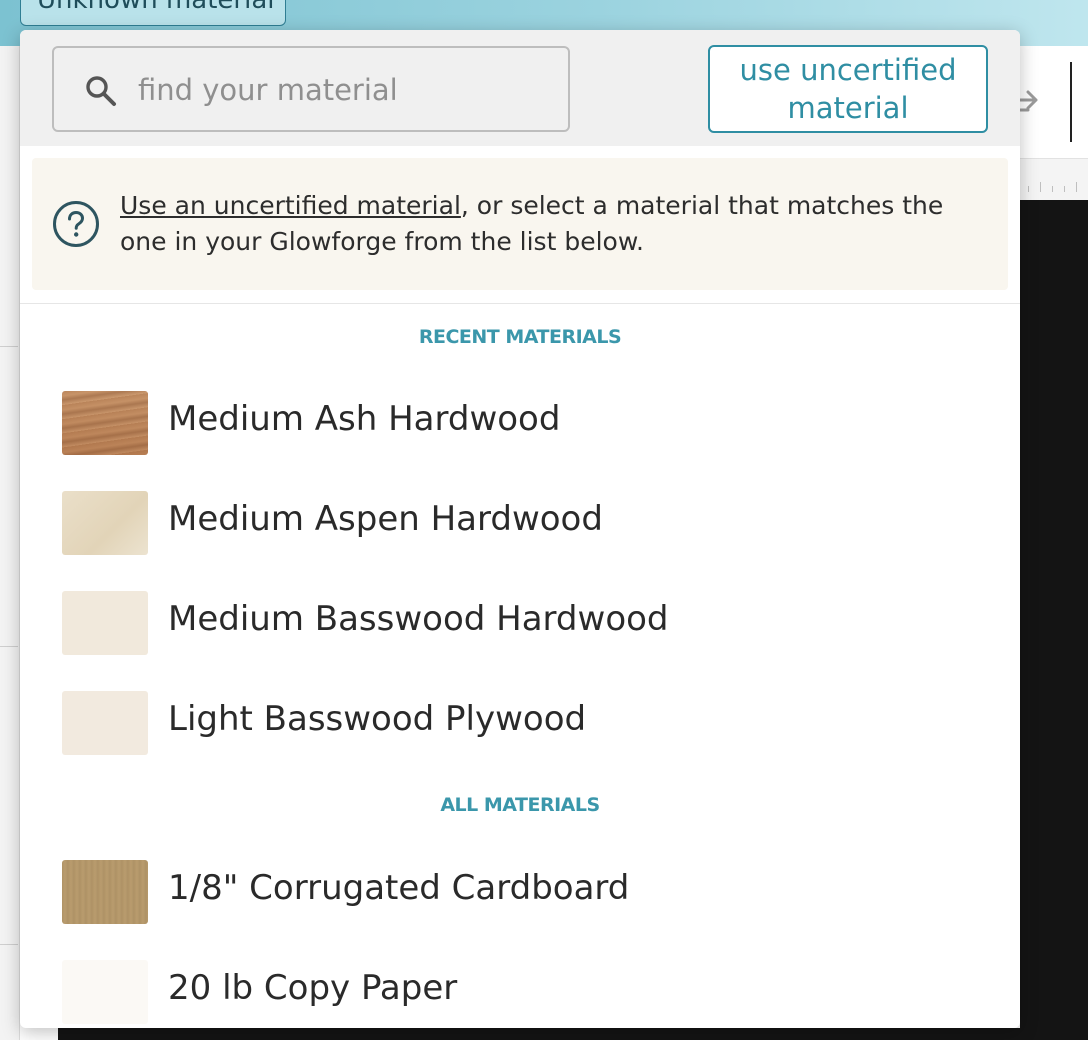 The height and width of the screenshot is (1040, 1088). Describe the element at coordinates (418, 619) in the screenshot. I see `material-label: Medium Basswood Hardwood` at that location.